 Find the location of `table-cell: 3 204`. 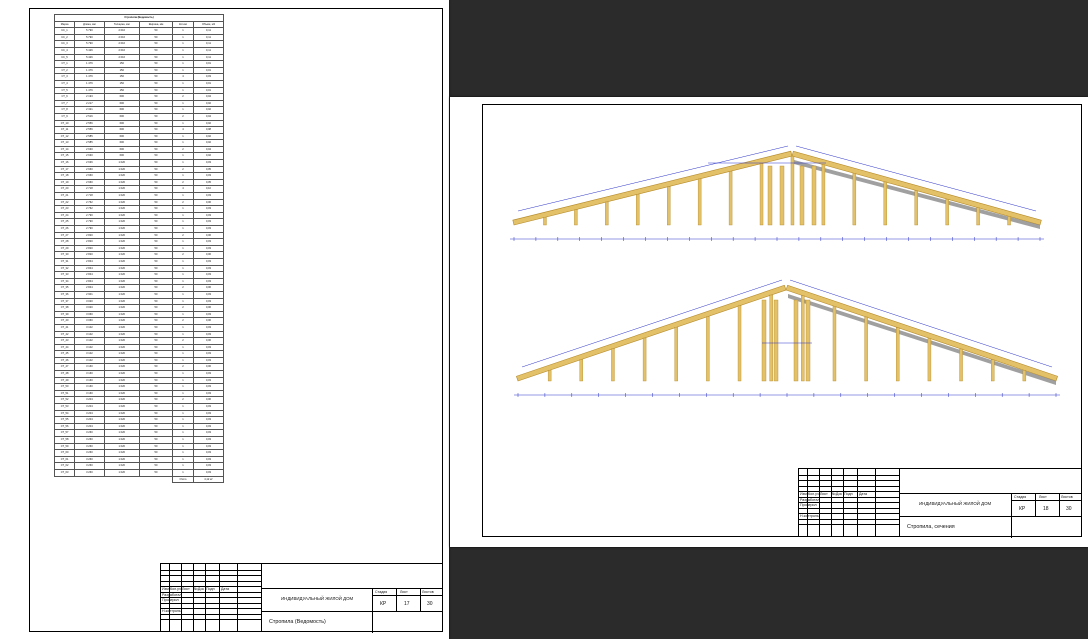

table-cell: 3 204 is located at coordinates (89, 407).